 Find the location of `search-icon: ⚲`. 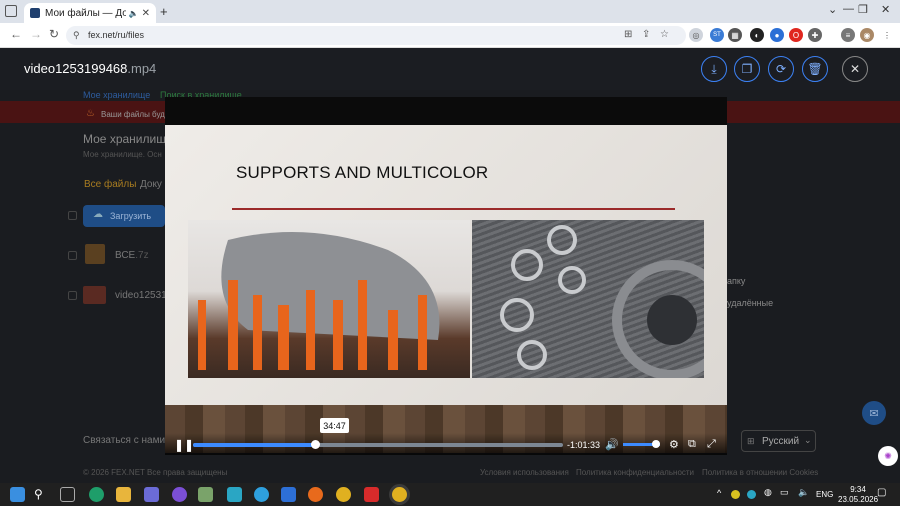

search-icon: ⚲ is located at coordinates (41, 494).